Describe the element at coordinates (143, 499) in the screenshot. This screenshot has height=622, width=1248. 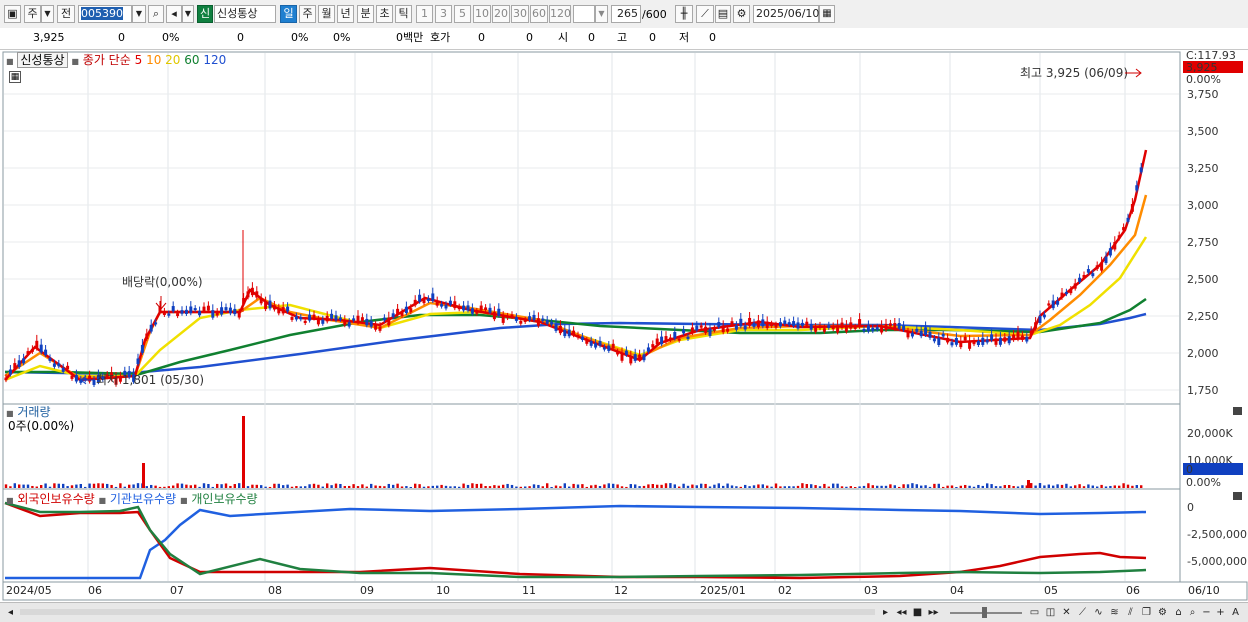
I see `institution-holdings-label: 기관보유수량` at that location.